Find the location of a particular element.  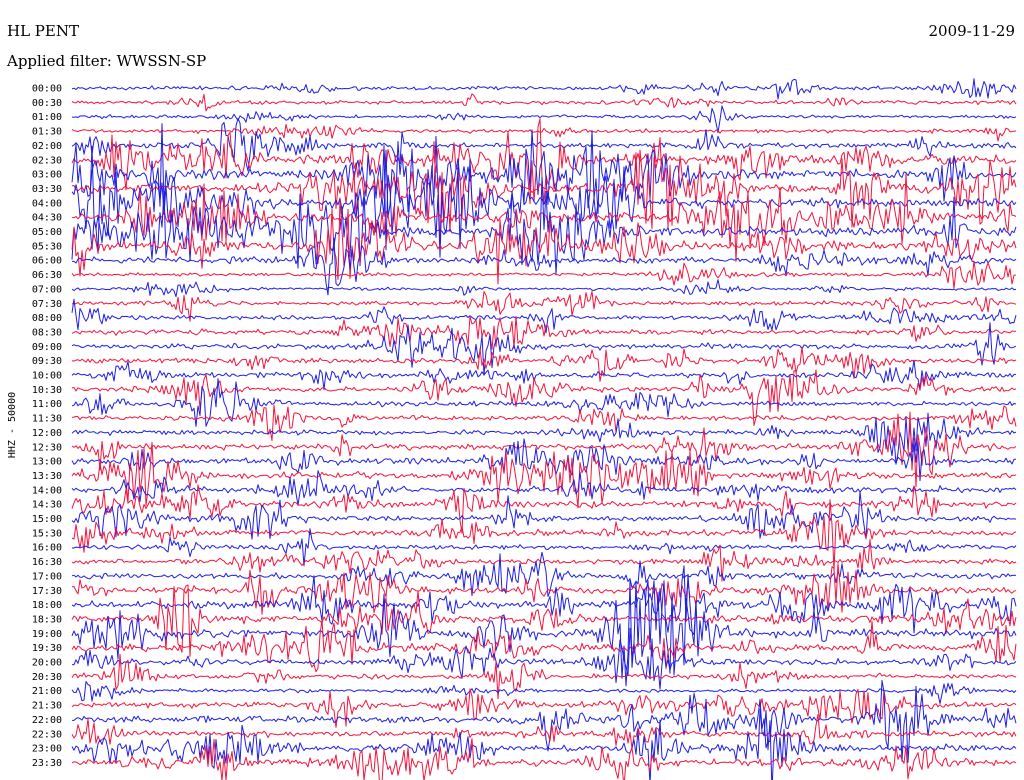

time-tick-label: 05:00 is located at coordinates (47, 232).